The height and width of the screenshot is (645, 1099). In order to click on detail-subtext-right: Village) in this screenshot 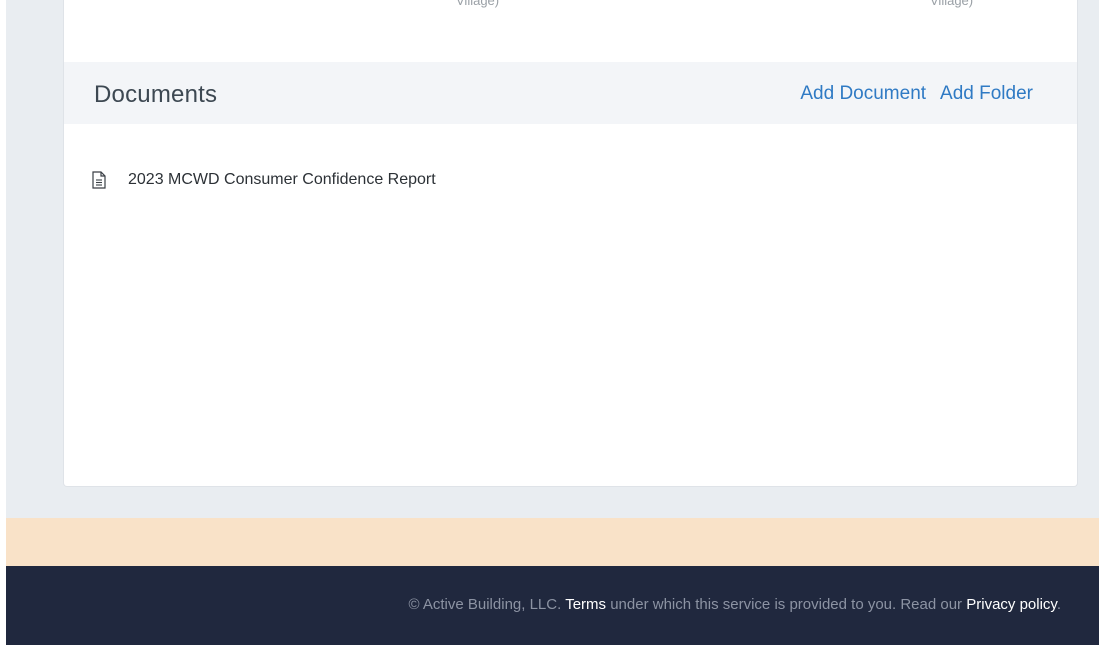, I will do `click(952, 4)`.